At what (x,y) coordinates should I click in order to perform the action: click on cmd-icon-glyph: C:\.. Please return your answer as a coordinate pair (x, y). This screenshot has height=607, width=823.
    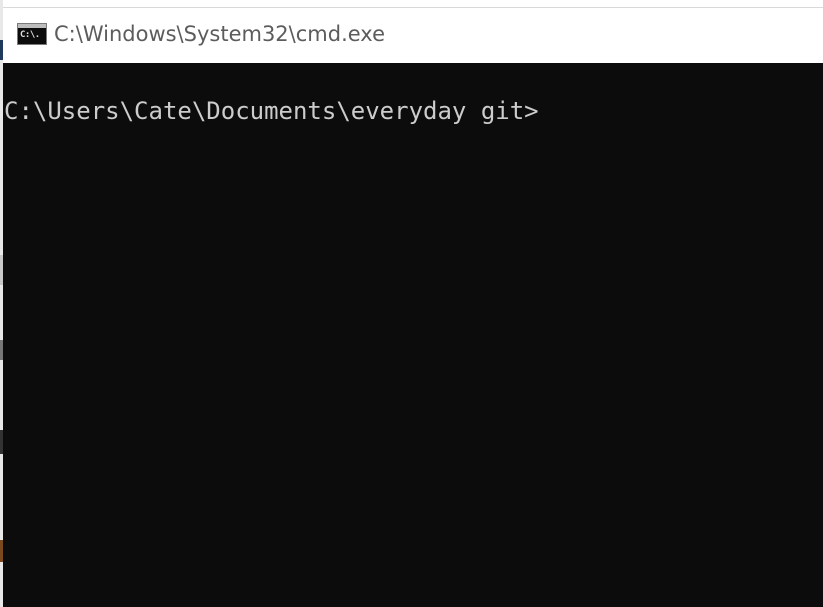
    Looking at the image, I should click on (30, 35).